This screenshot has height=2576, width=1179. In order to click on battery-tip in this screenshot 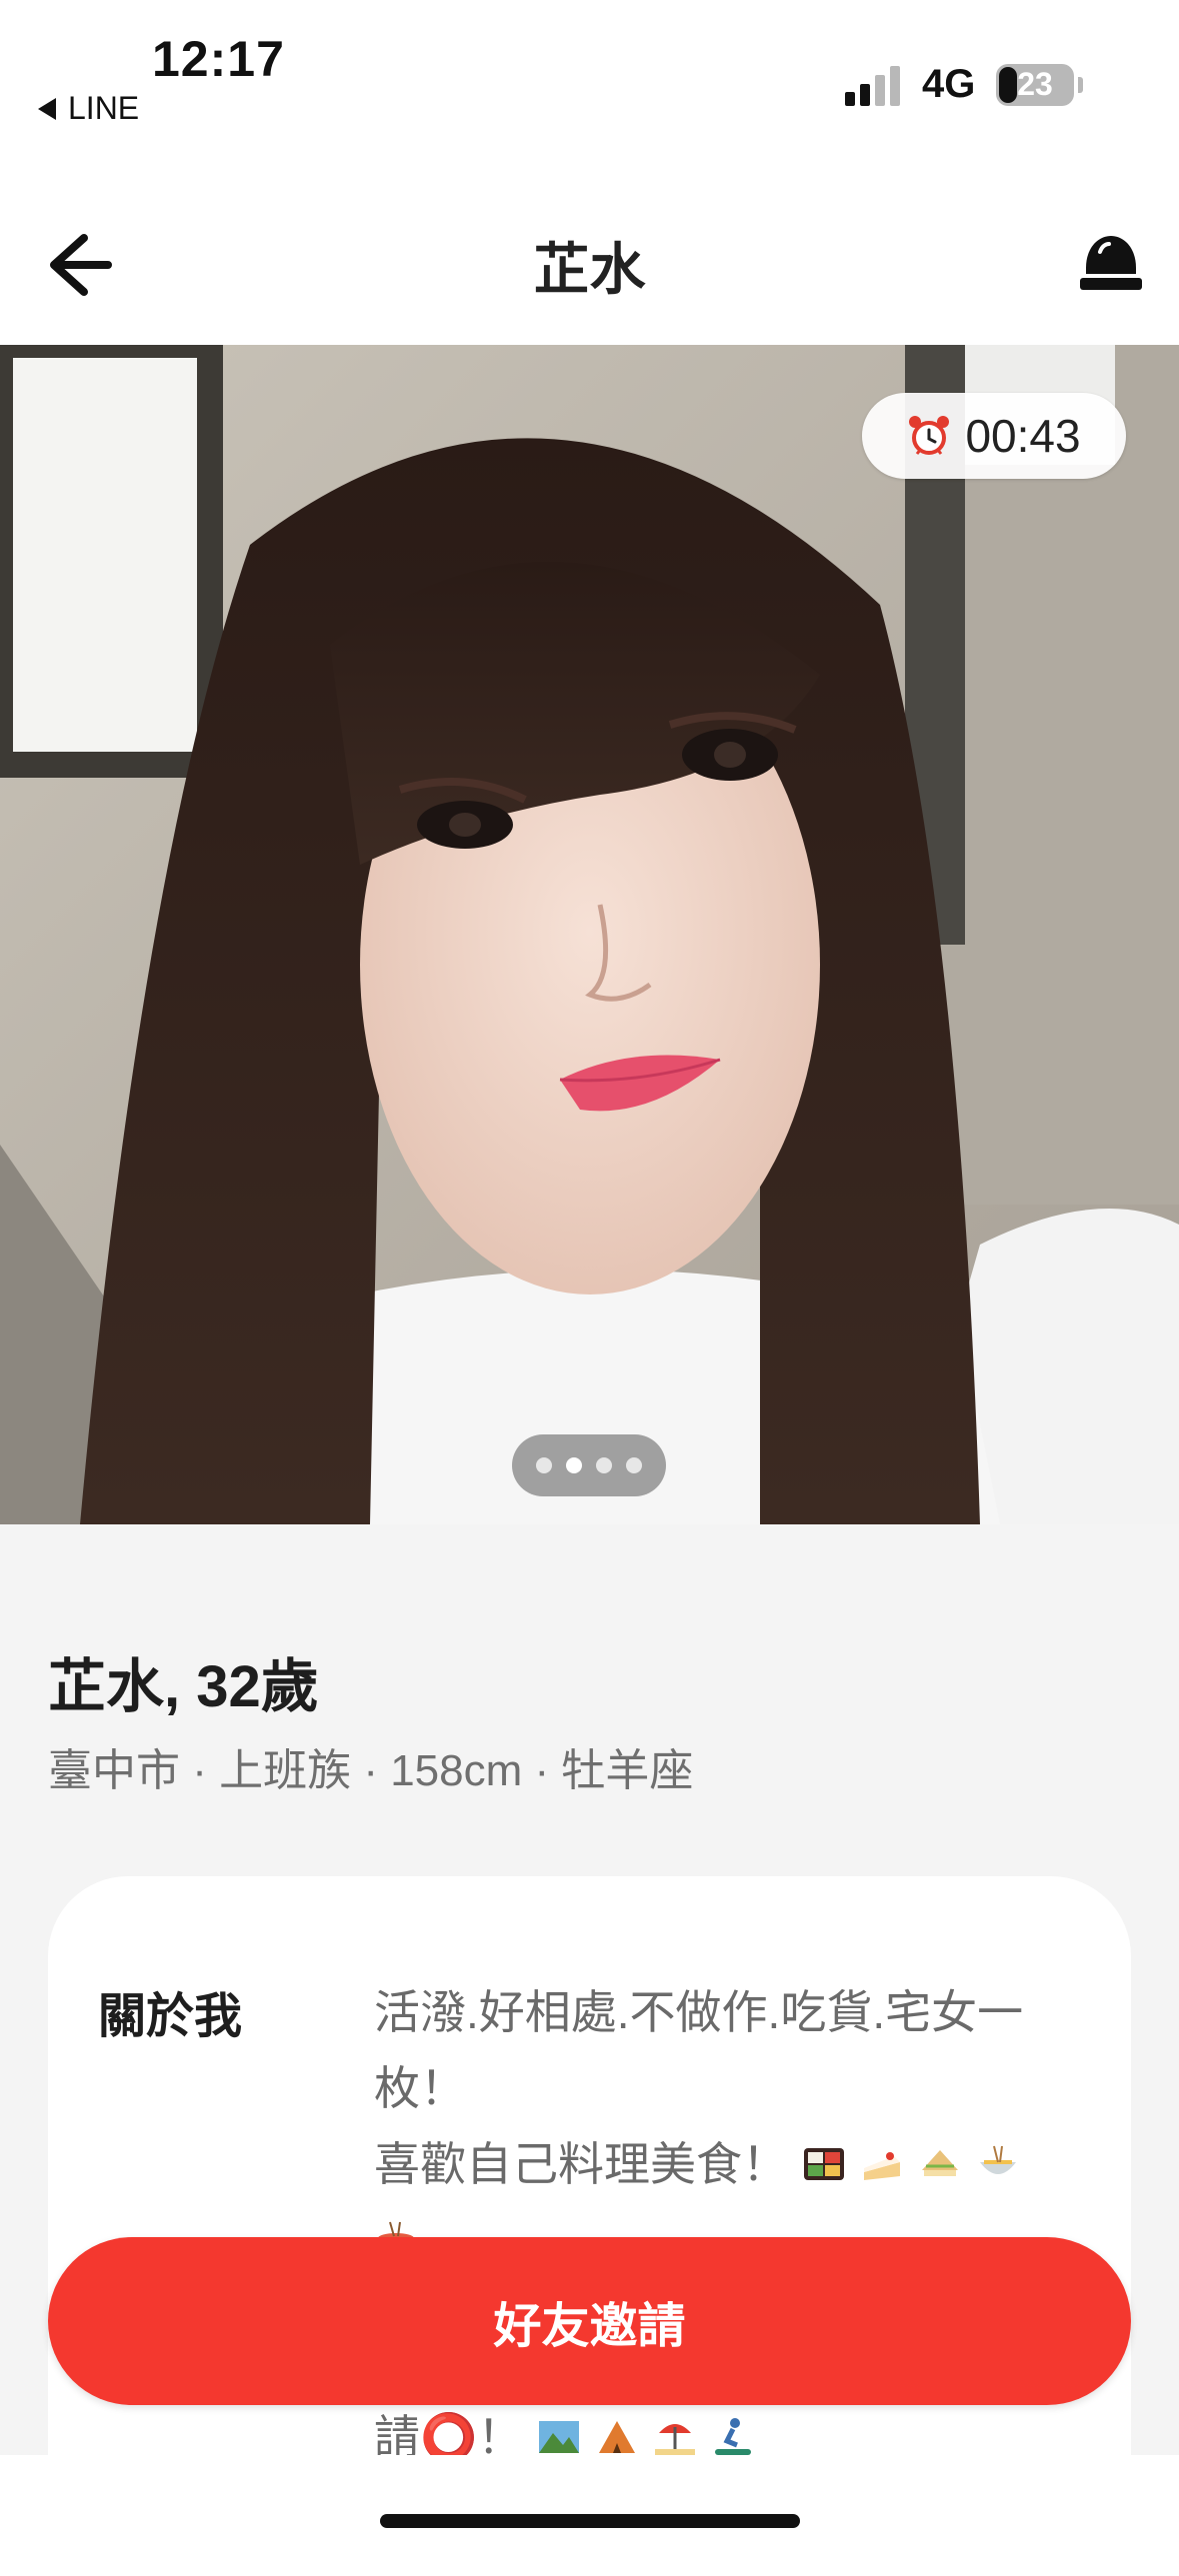, I will do `click(1080, 85)`.